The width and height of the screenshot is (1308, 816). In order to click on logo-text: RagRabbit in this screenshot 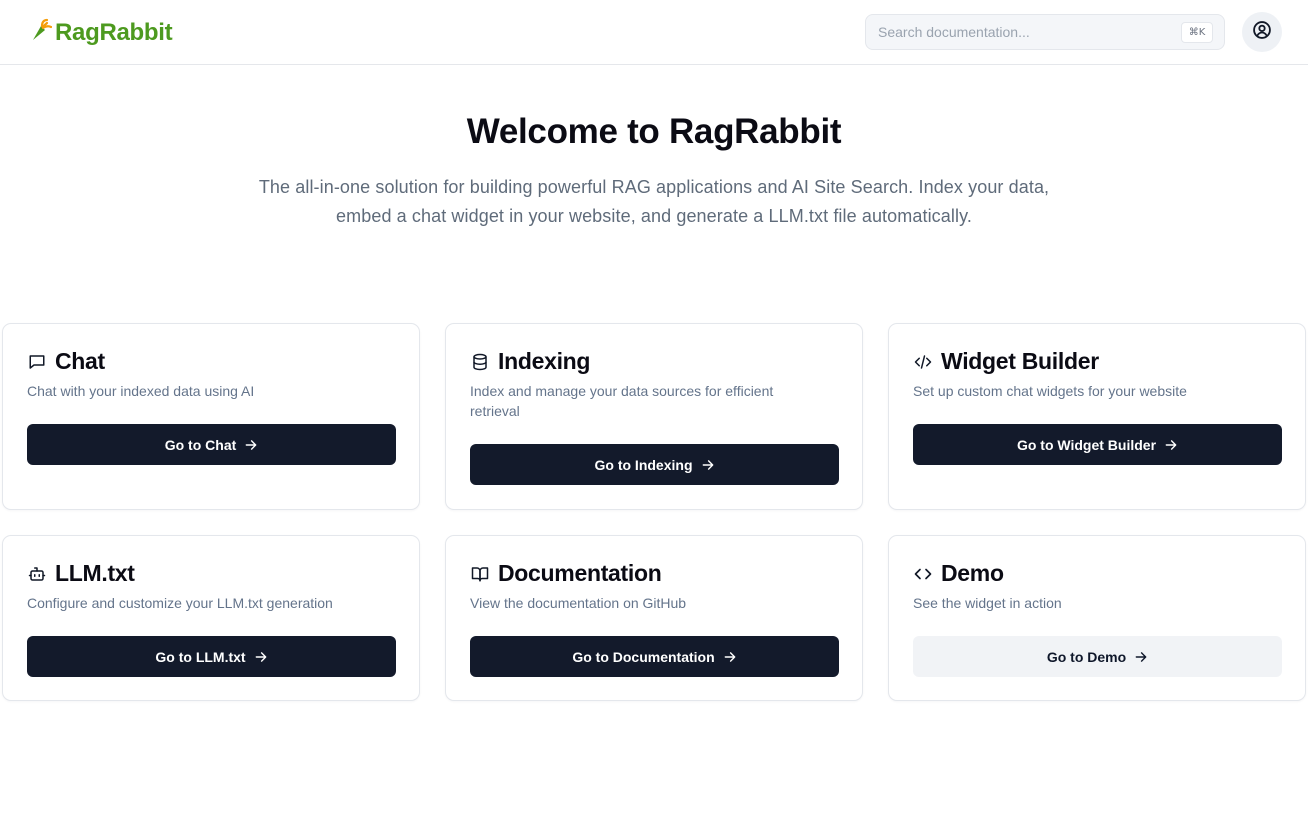, I will do `click(114, 32)`.